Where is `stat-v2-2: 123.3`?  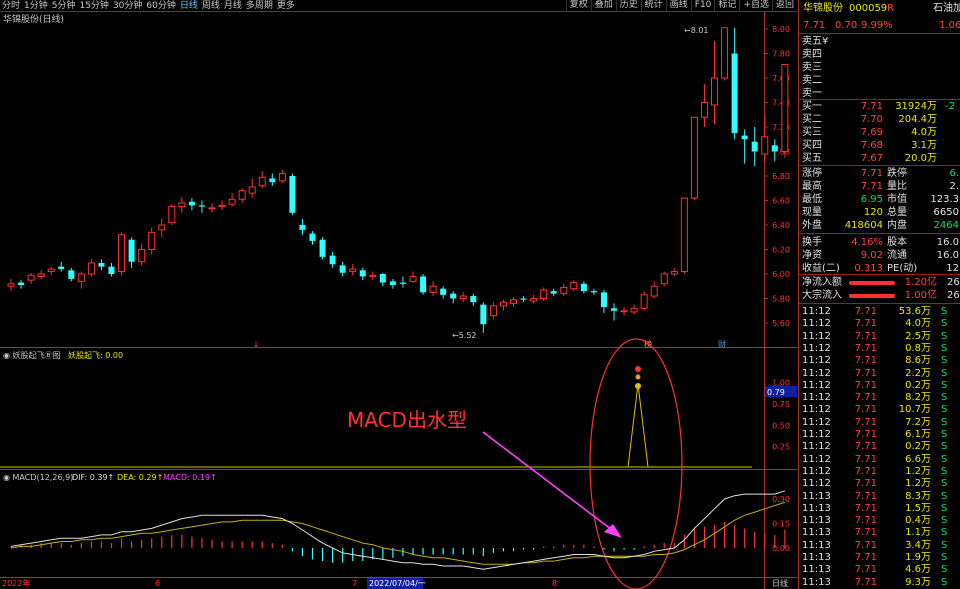 stat-v2-2: 123.3 is located at coordinates (944, 199).